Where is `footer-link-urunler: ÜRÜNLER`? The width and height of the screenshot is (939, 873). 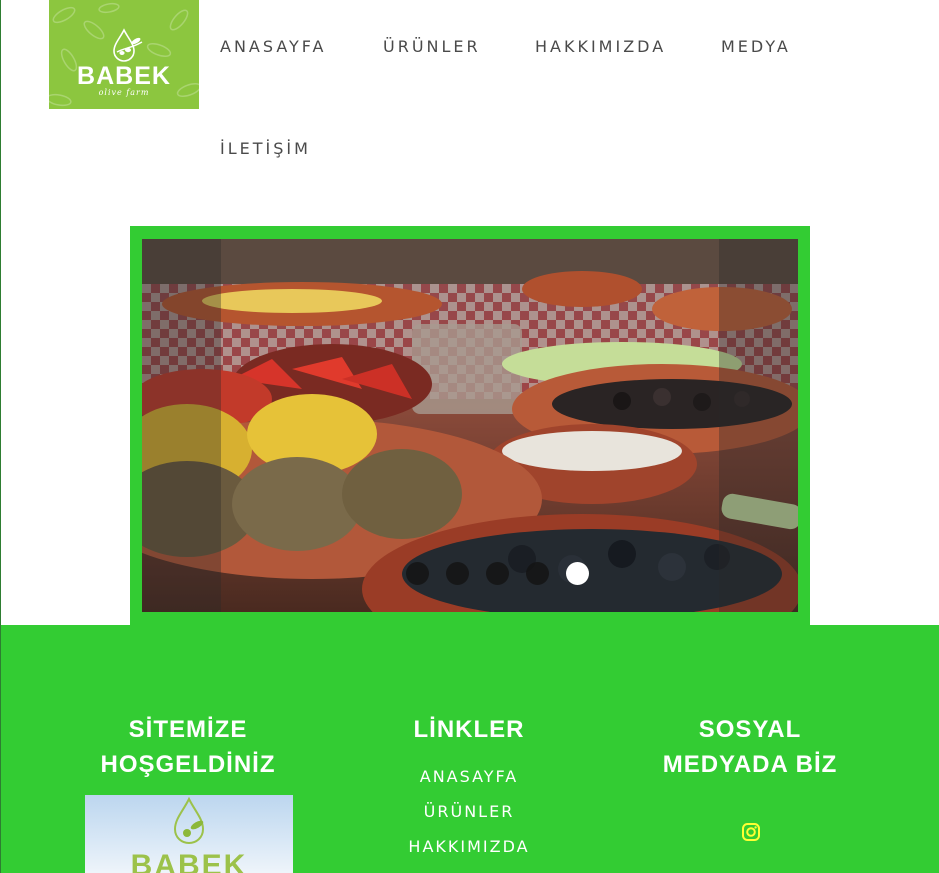
footer-link-urunler: ÜRÜNLER is located at coordinates (469, 811).